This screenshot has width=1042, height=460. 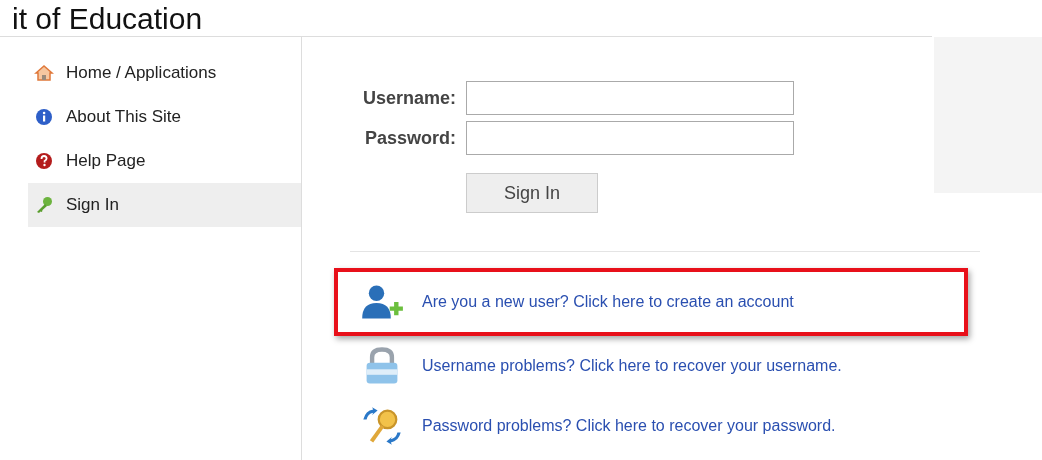 What do you see at coordinates (164, 161) in the screenshot?
I see `sidebar-item: Help Page` at bounding box center [164, 161].